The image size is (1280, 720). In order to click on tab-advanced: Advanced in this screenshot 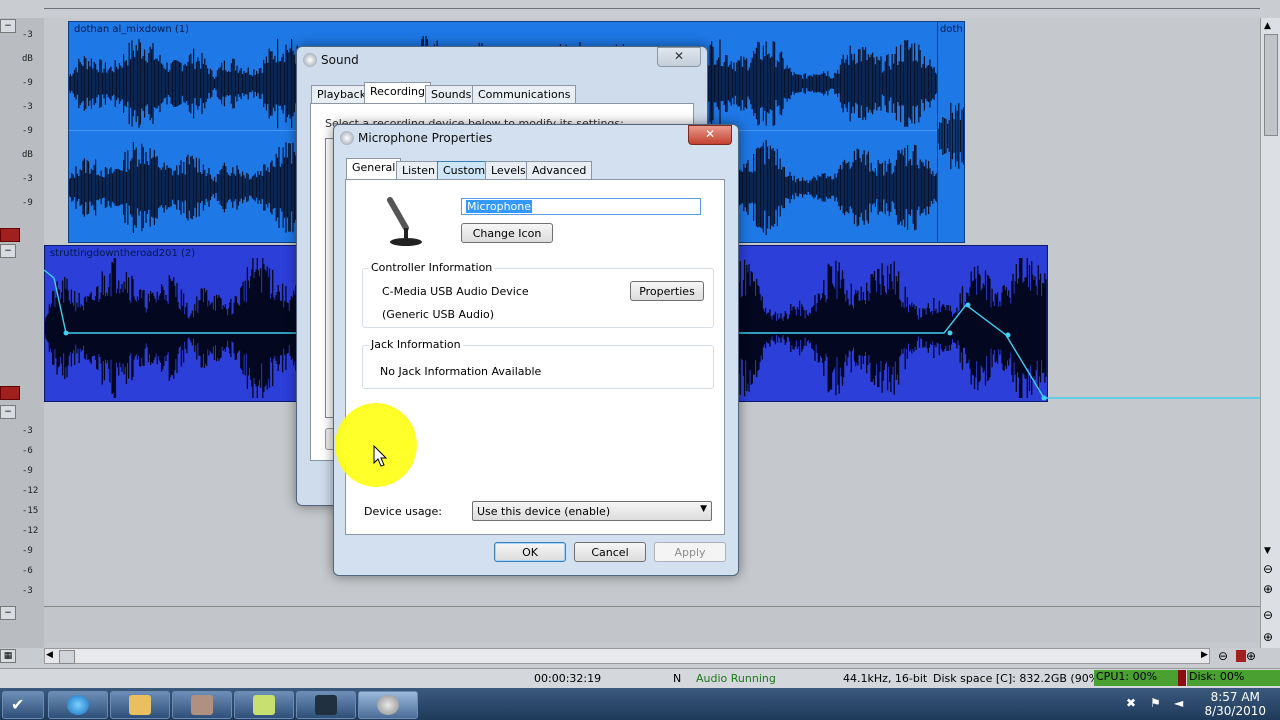, I will do `click(559, 170)`.